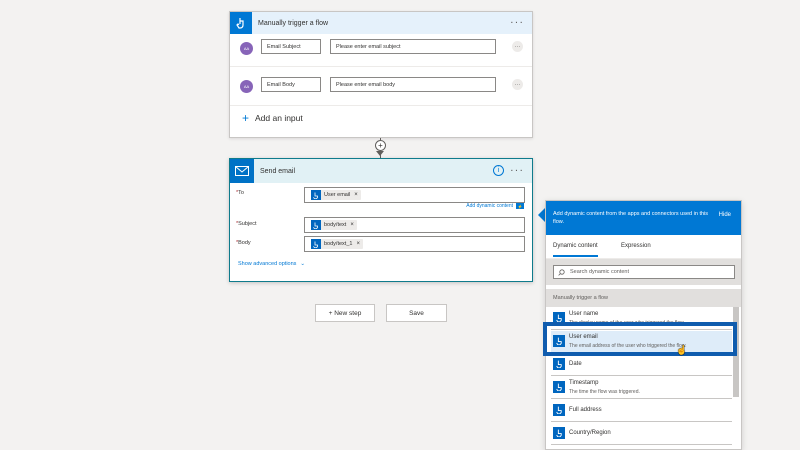 The height and width of the screenshot is (450, 800). What do you see at coordinates (345, 313) in the screenshot?
I see `new-step-button: + New step` at bounding box center [345, 313].